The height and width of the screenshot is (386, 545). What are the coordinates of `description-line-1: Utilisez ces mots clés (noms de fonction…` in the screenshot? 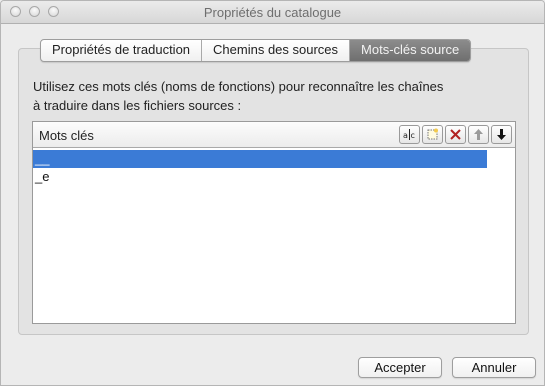 It's located at (238, 86).